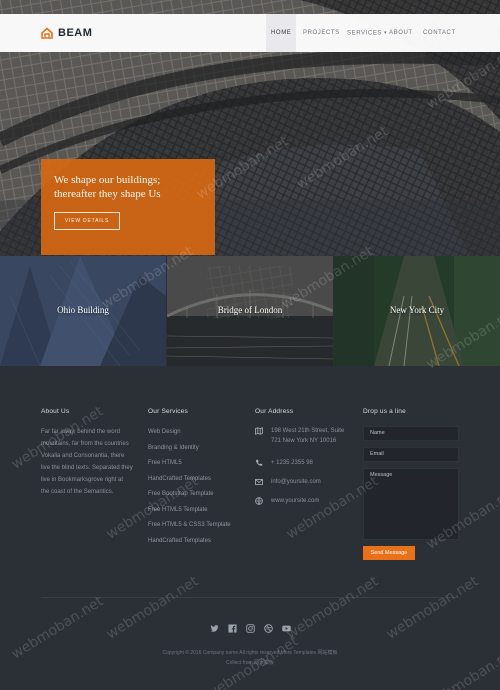 This screenshot has height=690, width=500. What do you see at coordinates (411, 454) in the screenshot?
I see `email-field: Email` at bounding box center [411, 454].